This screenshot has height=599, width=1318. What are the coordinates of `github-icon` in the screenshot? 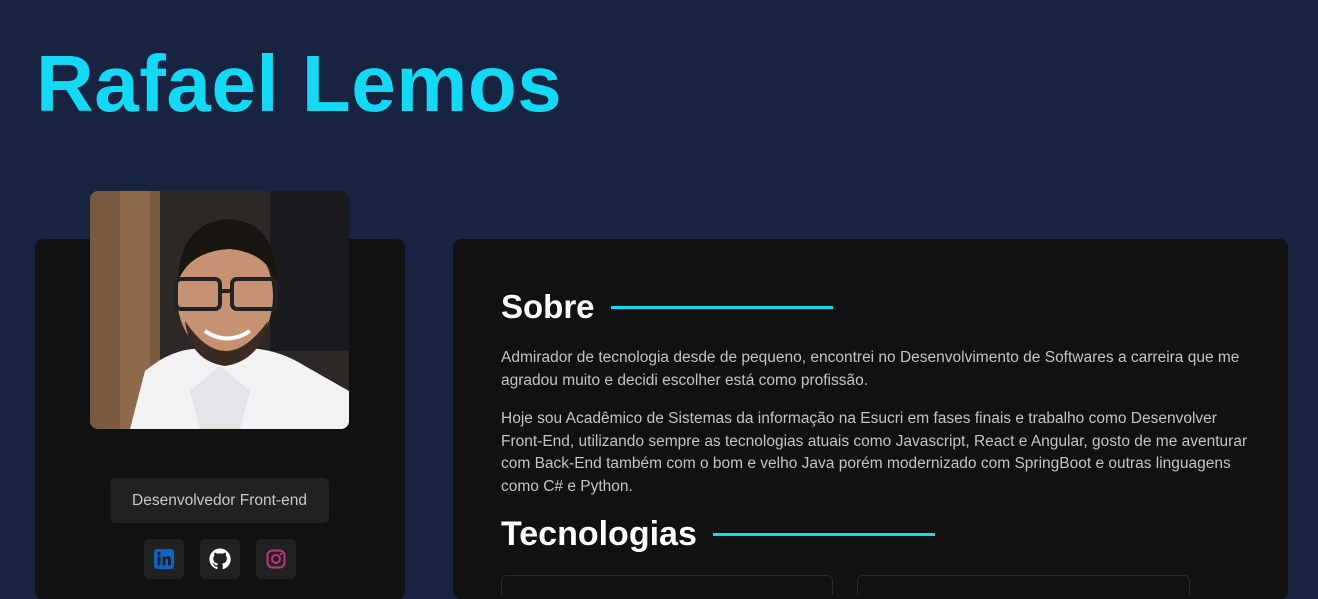 It's located at (220, 559).